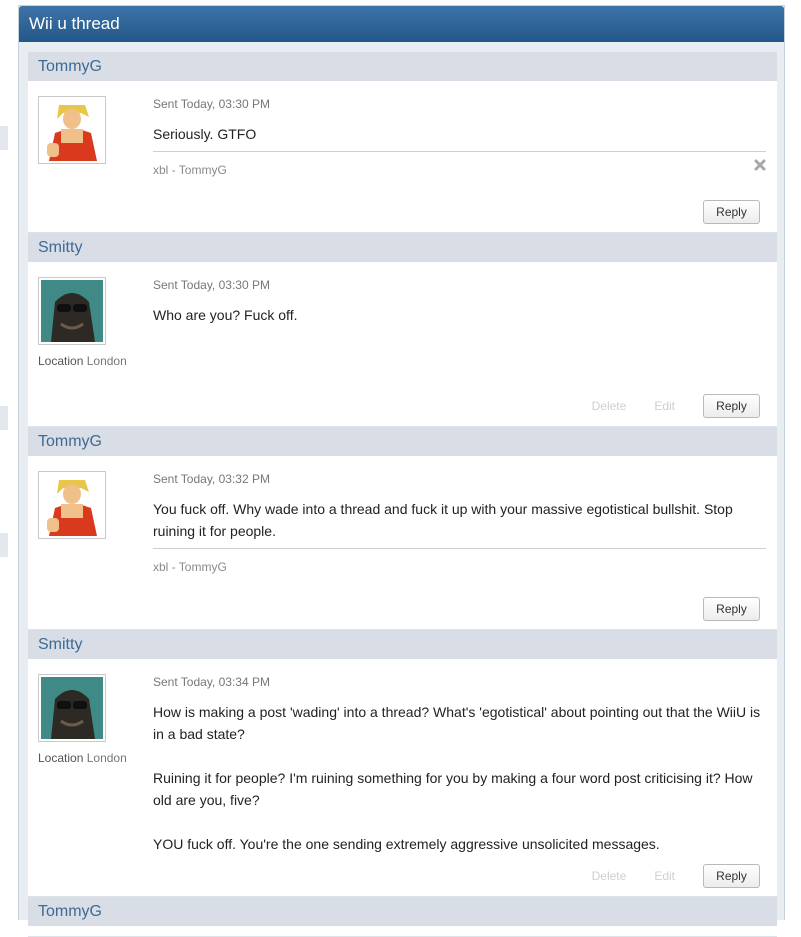 The height and width of the screenshot is (937, 801). What do you see at coordinates (459, 315) in the screenshot?
I see `message-text: Who are you? Fuck off.` at bounding box center [459, 315].